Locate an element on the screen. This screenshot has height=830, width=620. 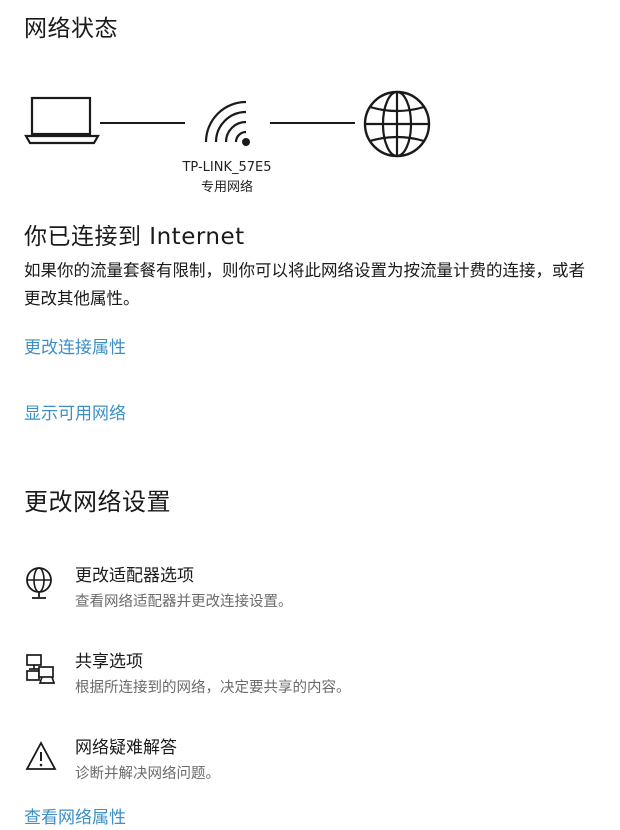
wifi-icon is located at coordinates (227, 123).